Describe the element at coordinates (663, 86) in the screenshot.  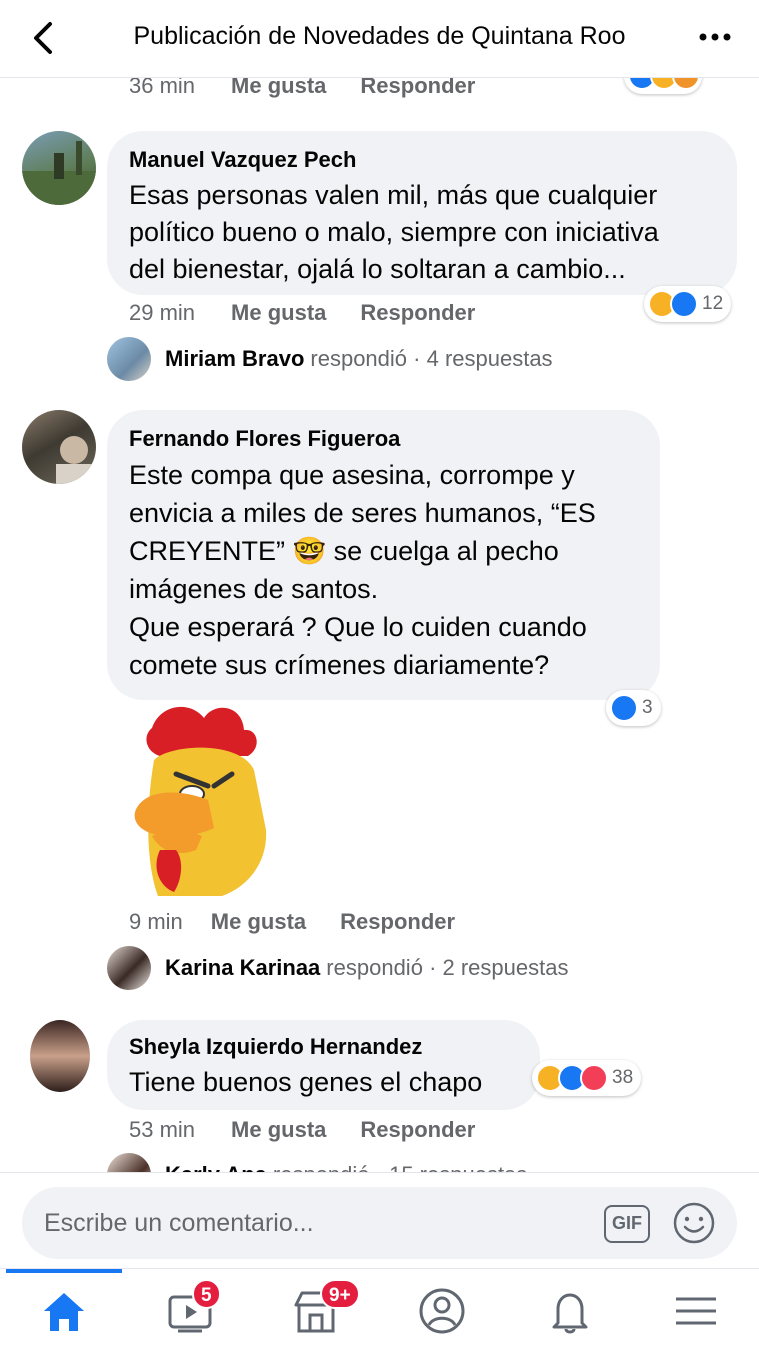
I see `reaction-summary-partial` at that location.